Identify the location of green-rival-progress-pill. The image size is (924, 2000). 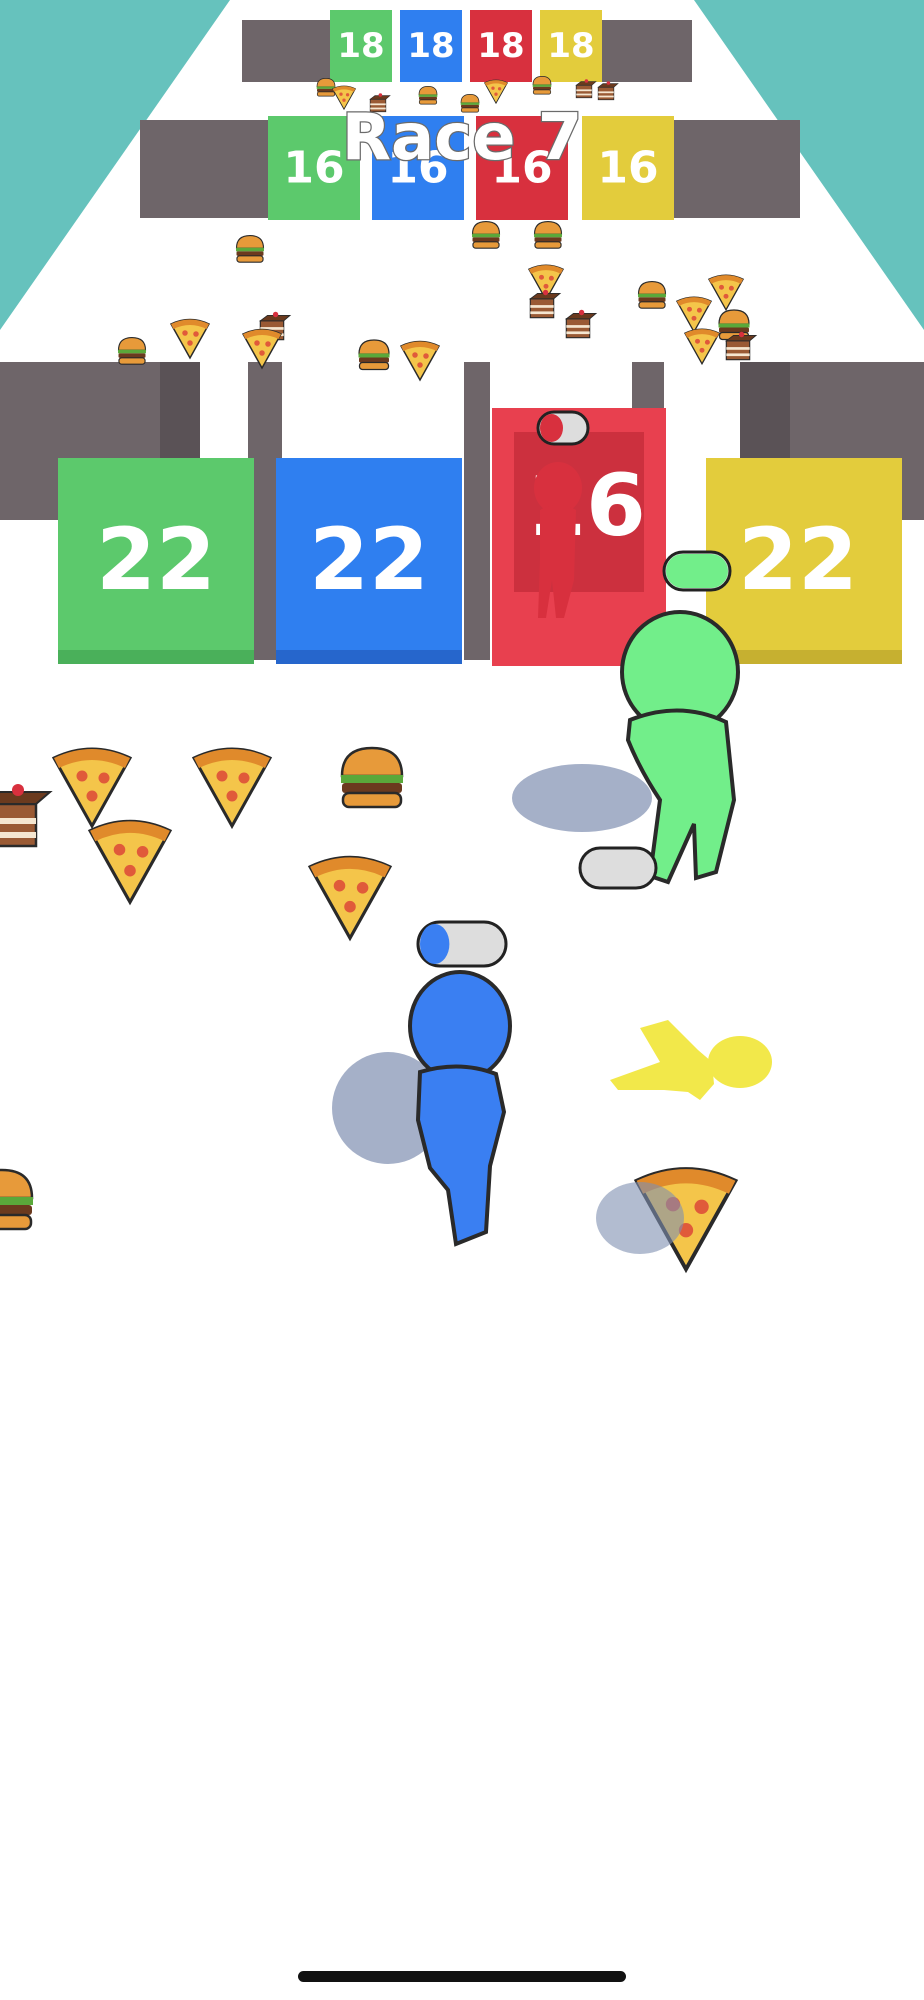
(697, 571).